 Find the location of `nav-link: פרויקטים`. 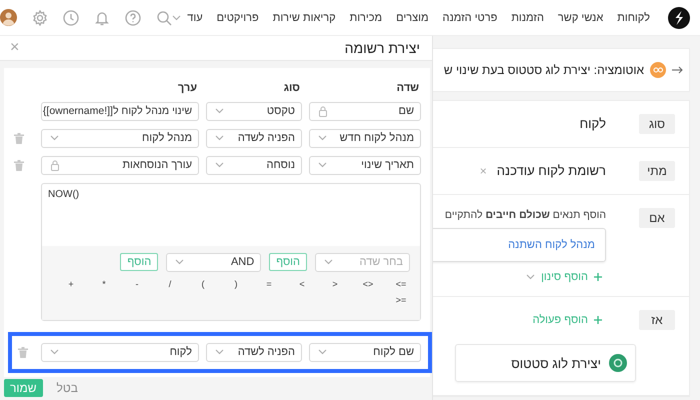

nav-link: פרויקטים is located at coordinates (237, 18).